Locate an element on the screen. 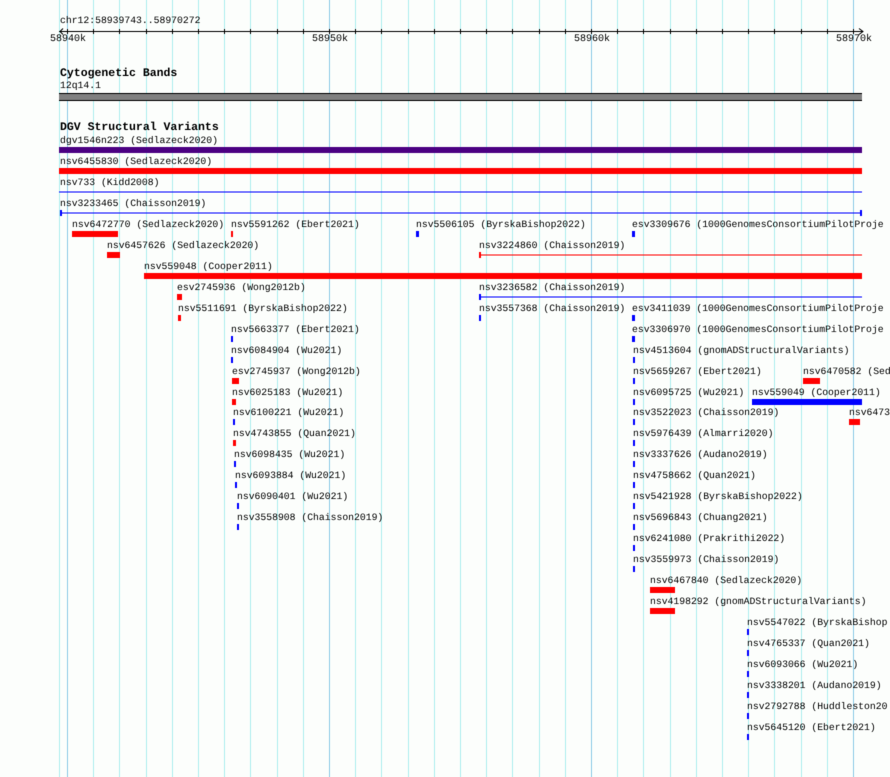 This screenshot has width=890, height=777. feature-label: nsv6093066 (Wu2021) is located at coordinates (802, 665).